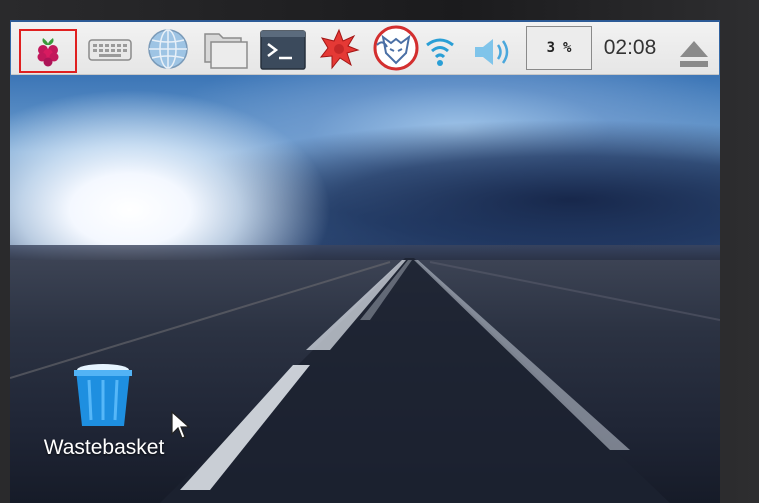 This screenshot has height=503, width=759. I want to click on terminal-launcher, so click(283, 50).